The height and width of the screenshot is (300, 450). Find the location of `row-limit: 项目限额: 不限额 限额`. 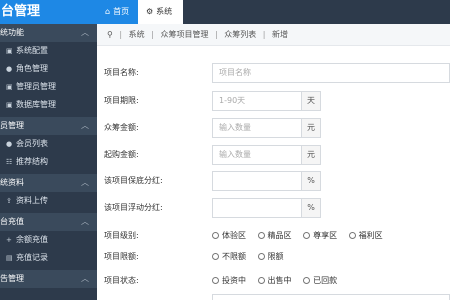

row-limit: 项目限额: 不限额 限额 is located at coordinates (273, 257).